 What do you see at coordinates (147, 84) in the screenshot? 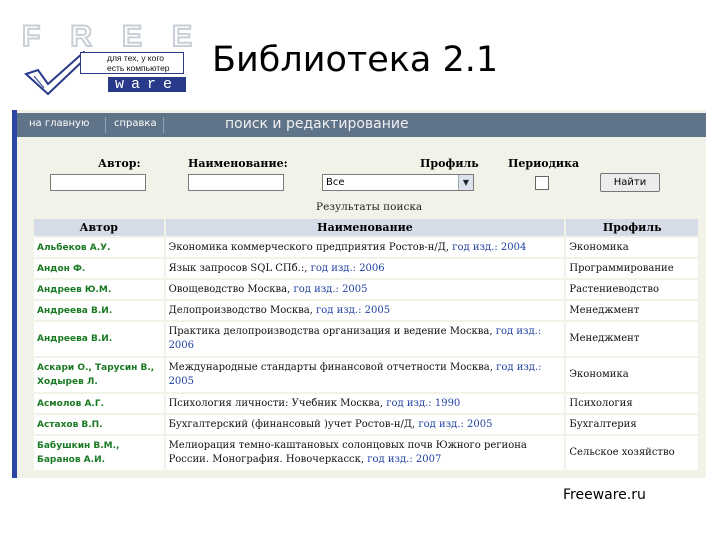
I see `logo-ware: ware` at bounding box center [147, 84].